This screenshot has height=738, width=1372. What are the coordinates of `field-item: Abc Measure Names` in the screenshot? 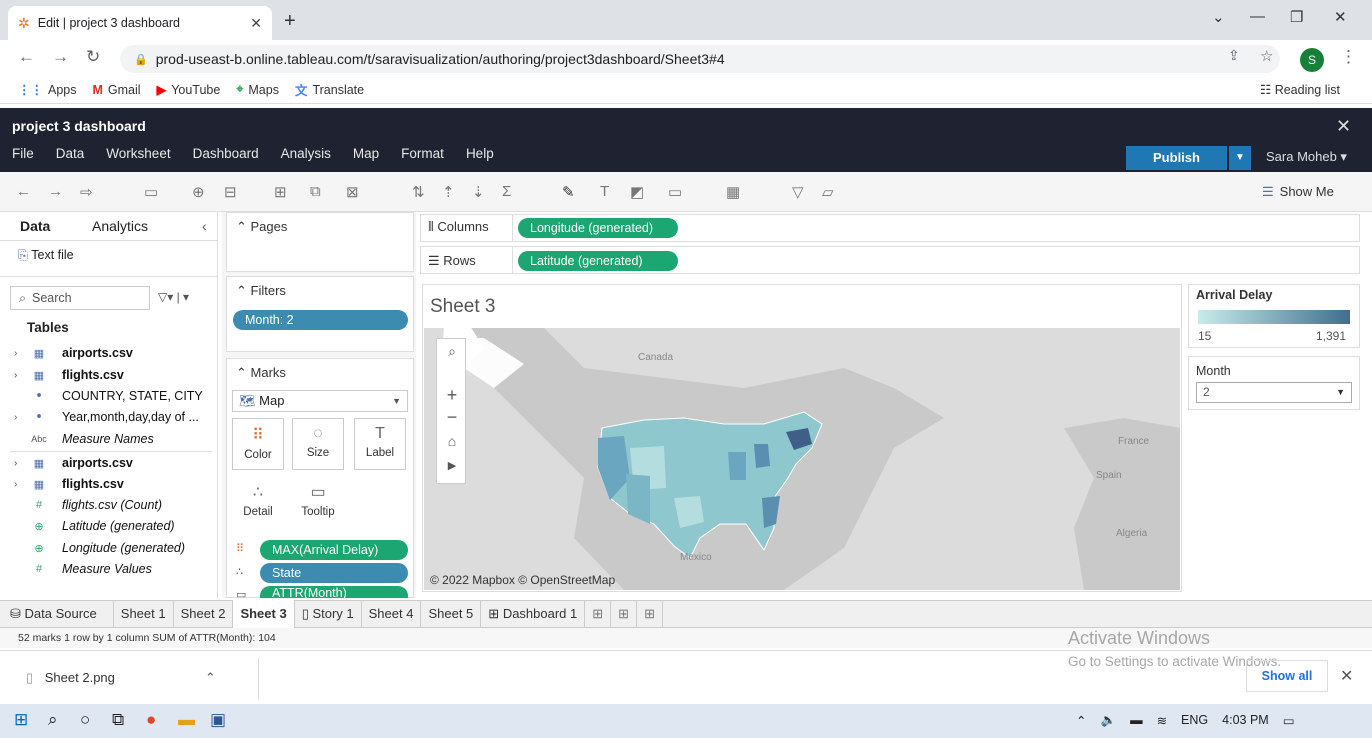 It's located at (83, 439).